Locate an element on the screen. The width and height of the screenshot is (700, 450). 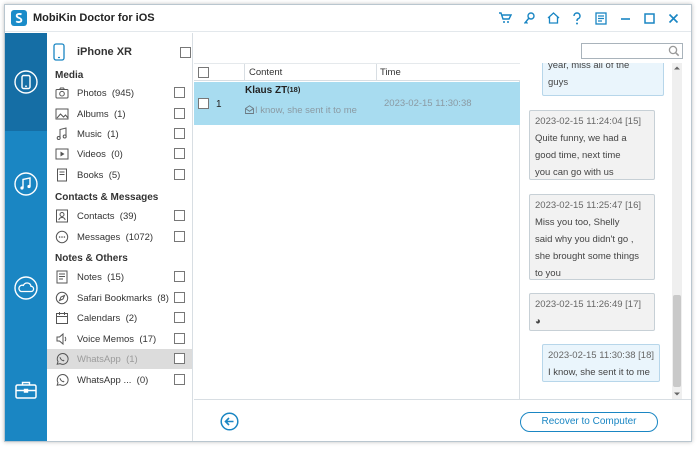
item-name: Albums is located at coordinates (93, 114).